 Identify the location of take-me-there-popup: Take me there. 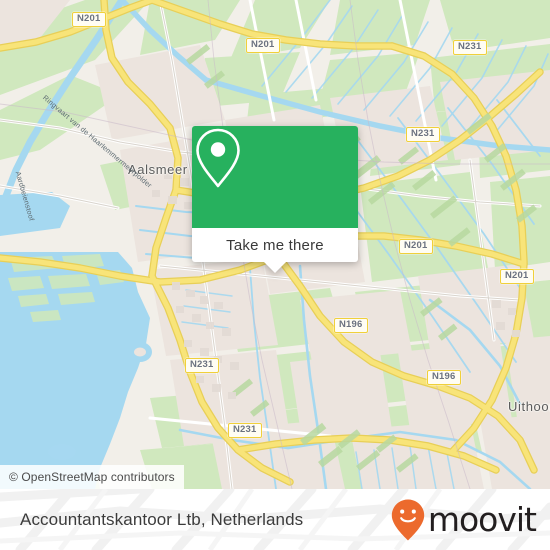
(275, 199).